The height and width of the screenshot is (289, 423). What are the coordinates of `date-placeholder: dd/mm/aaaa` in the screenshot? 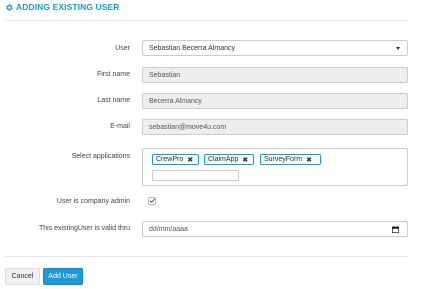 It's located at (168, 229).